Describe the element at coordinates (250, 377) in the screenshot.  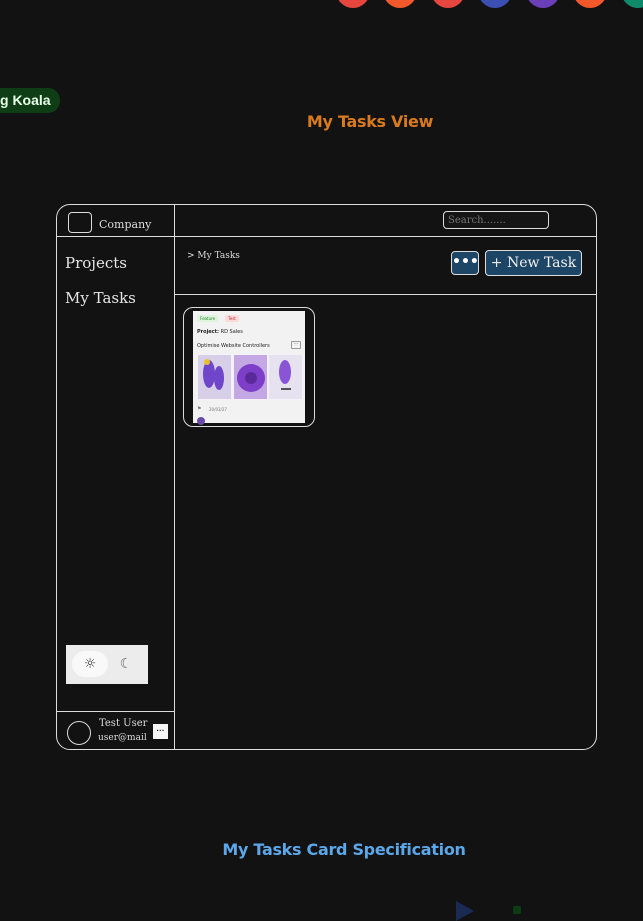
I see `card-image-flowers` at that location.